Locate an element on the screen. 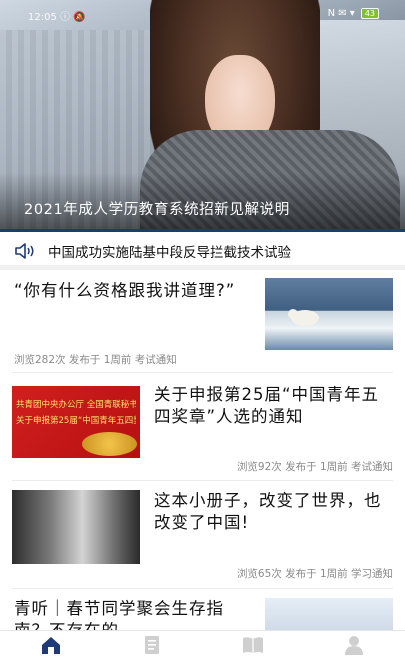 The height and width of the screenshot is (659, 405). medal-icon is located at coordinates (109, 444).